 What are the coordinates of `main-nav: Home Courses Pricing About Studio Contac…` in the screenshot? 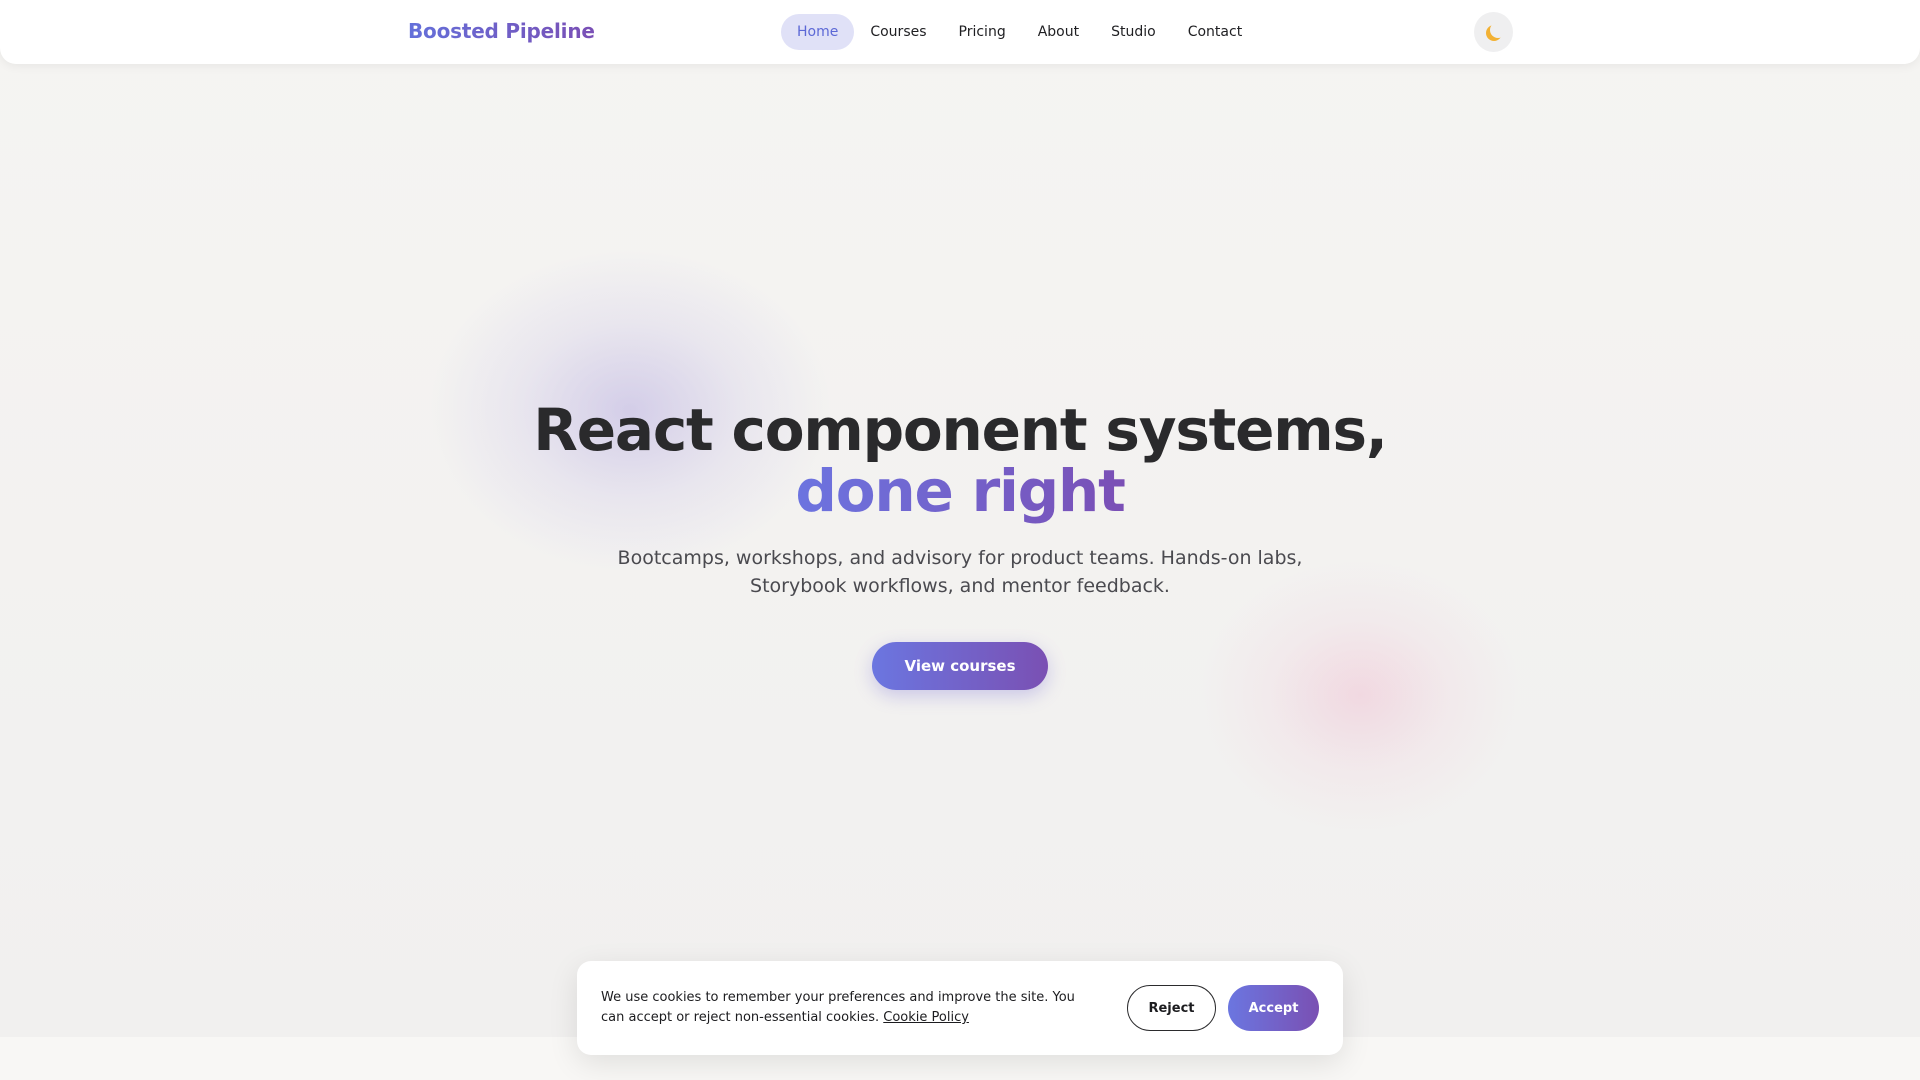 It's located at (1019, 32).